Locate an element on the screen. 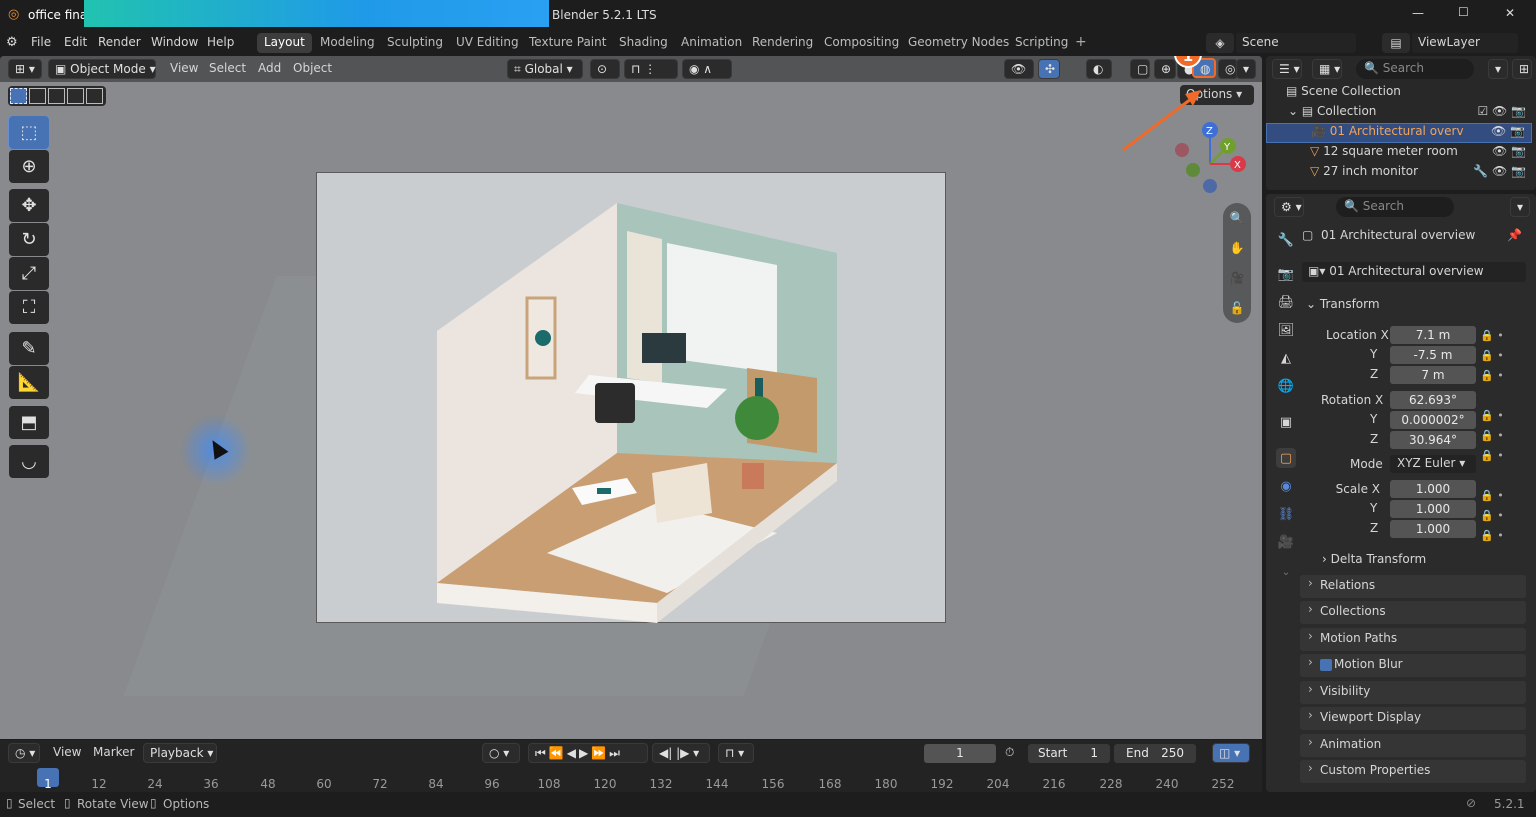 The image size is (1536, 817). timeline-sync-icon: ◫ ▾ is located at coordinates (1231, 753).